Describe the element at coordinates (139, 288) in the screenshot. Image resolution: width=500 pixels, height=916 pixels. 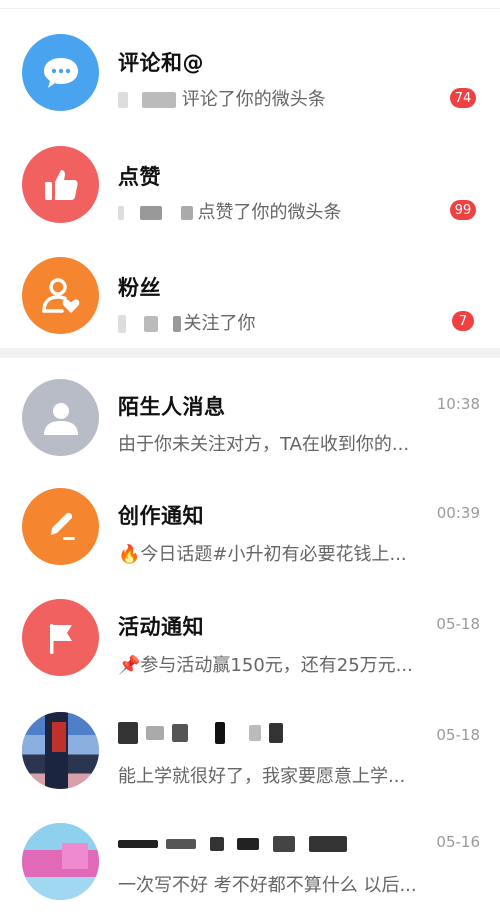
I see `fans-title: 粉丝` at that location.